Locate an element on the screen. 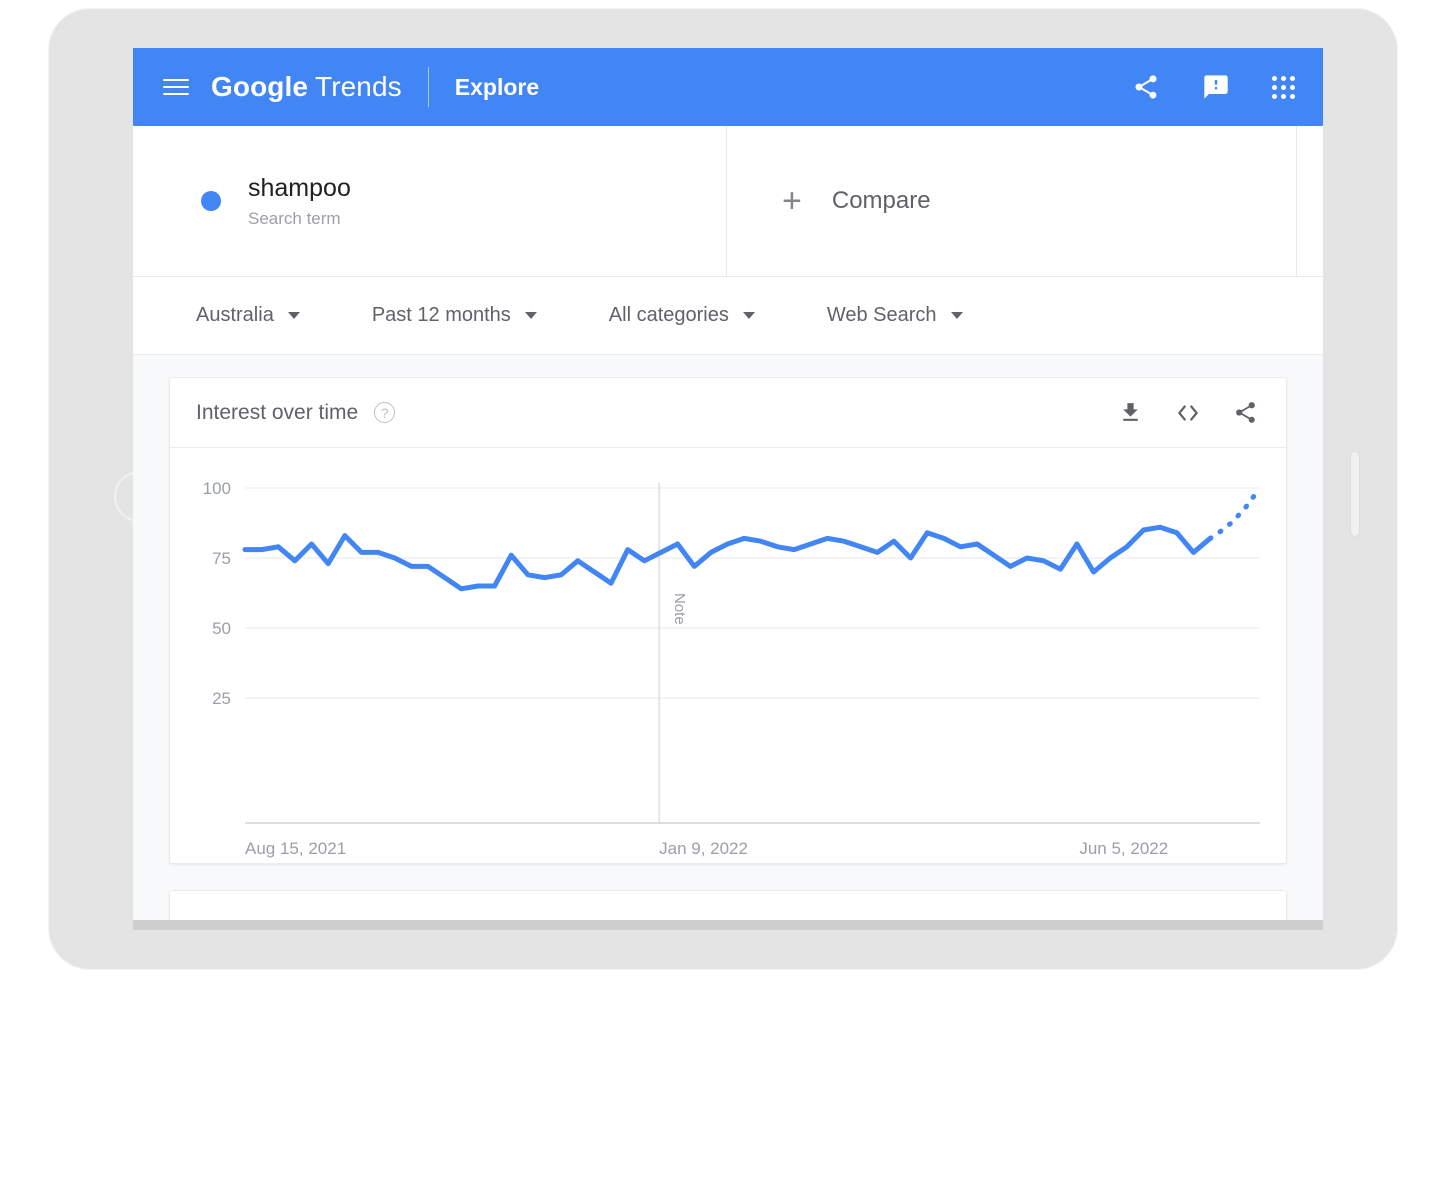 The height and width of the screenshot is (1184, 1446). filter-search-type: Web Search is located at coordinates (895, 315).